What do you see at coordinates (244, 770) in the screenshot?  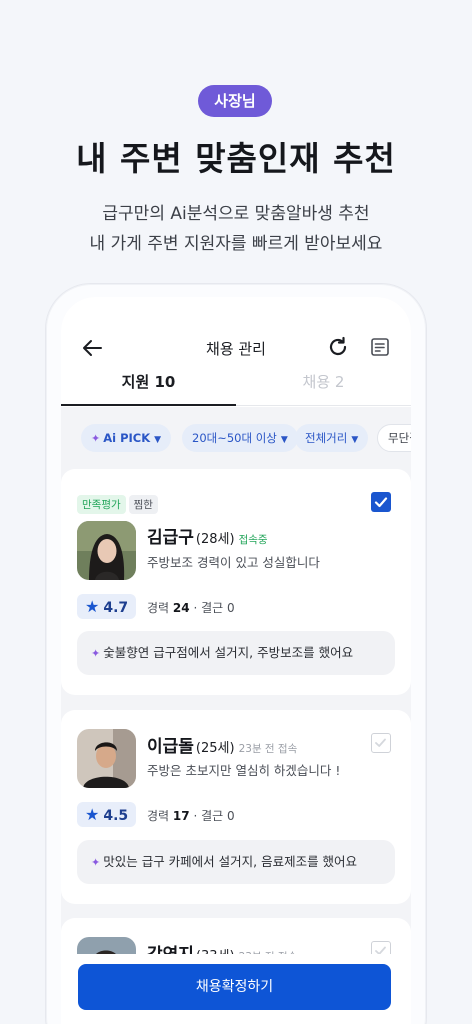 I see `applicant-intro: 주방은 초보지만 열심히 하겠습니다 !` at bounding box center [244, 770].